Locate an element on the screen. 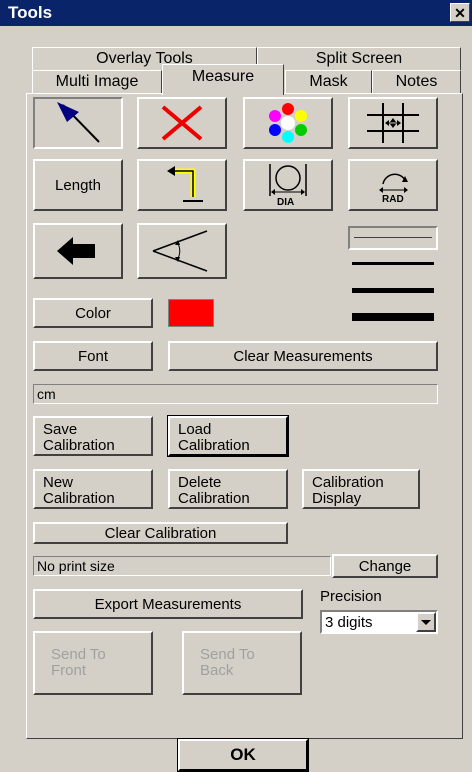 This screenshot has width=472, height=772. diameter-icon: DIA is located at coordinates (288, 186).